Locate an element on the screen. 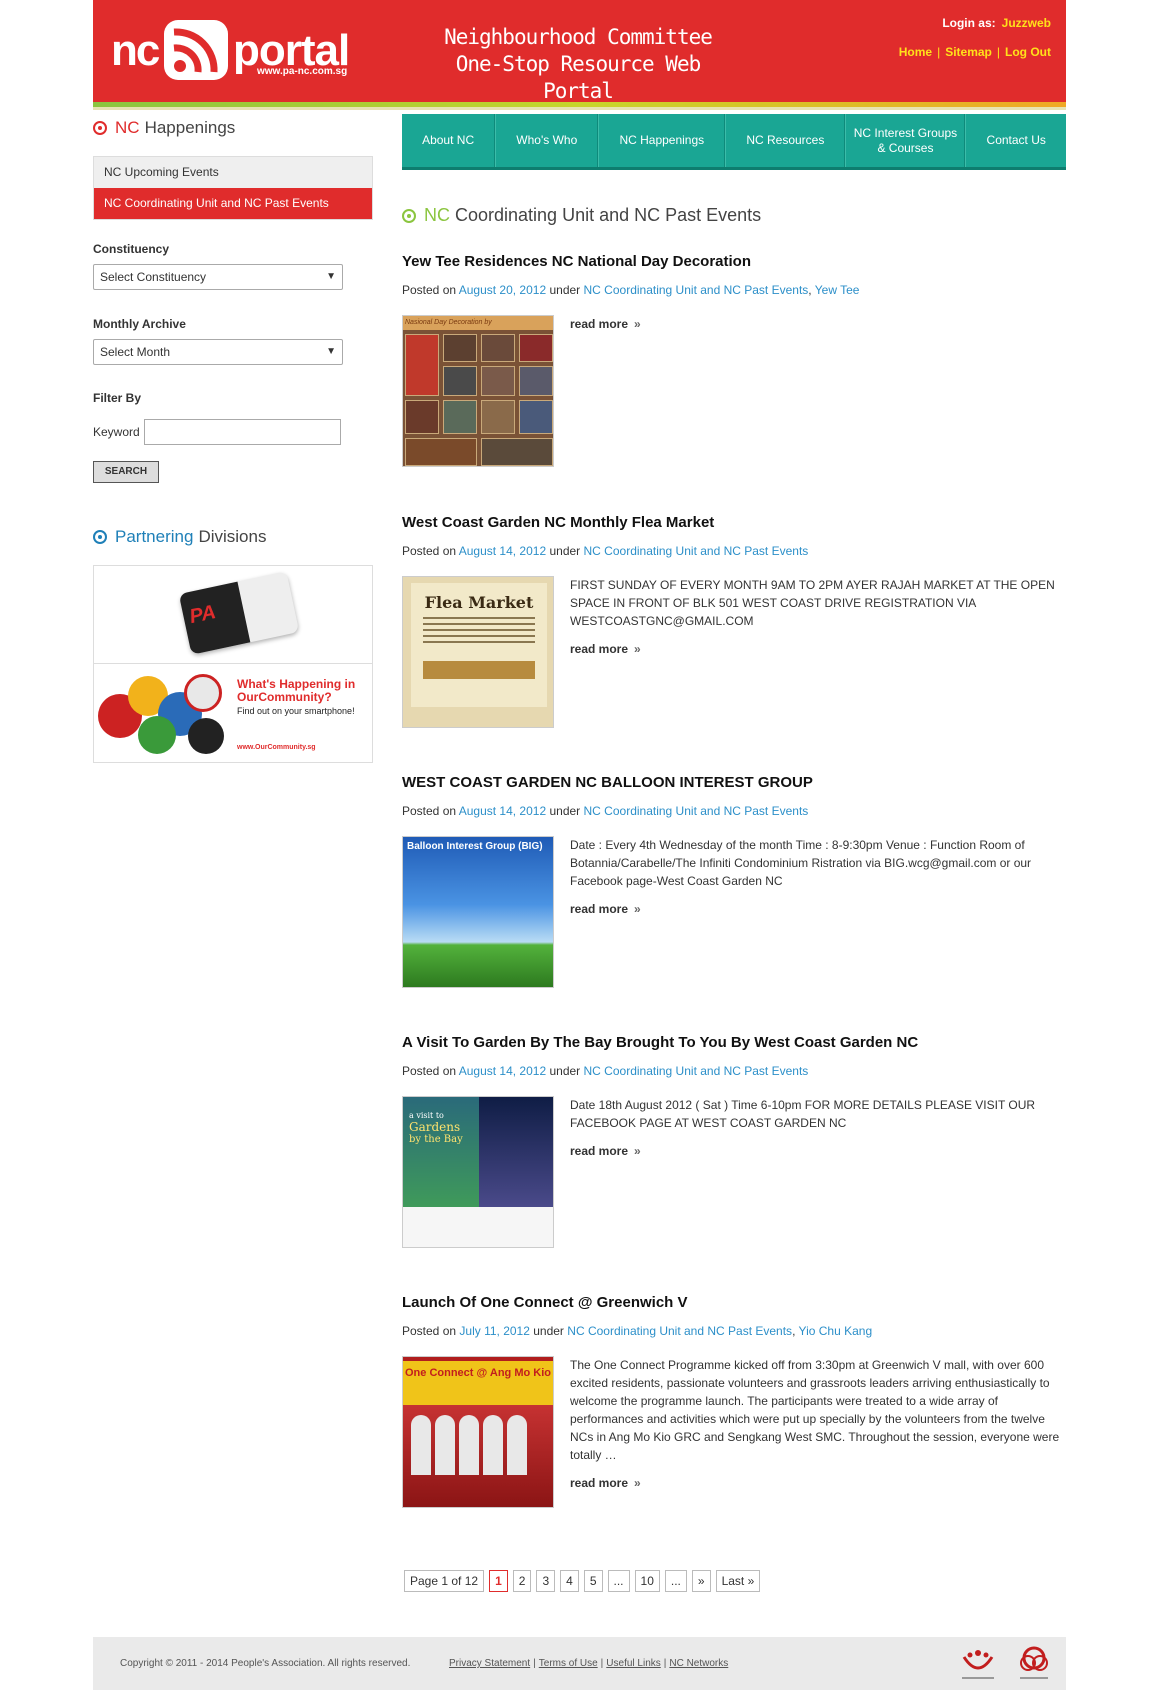  filter-label: Filter By is located at coordinates (117, 398).